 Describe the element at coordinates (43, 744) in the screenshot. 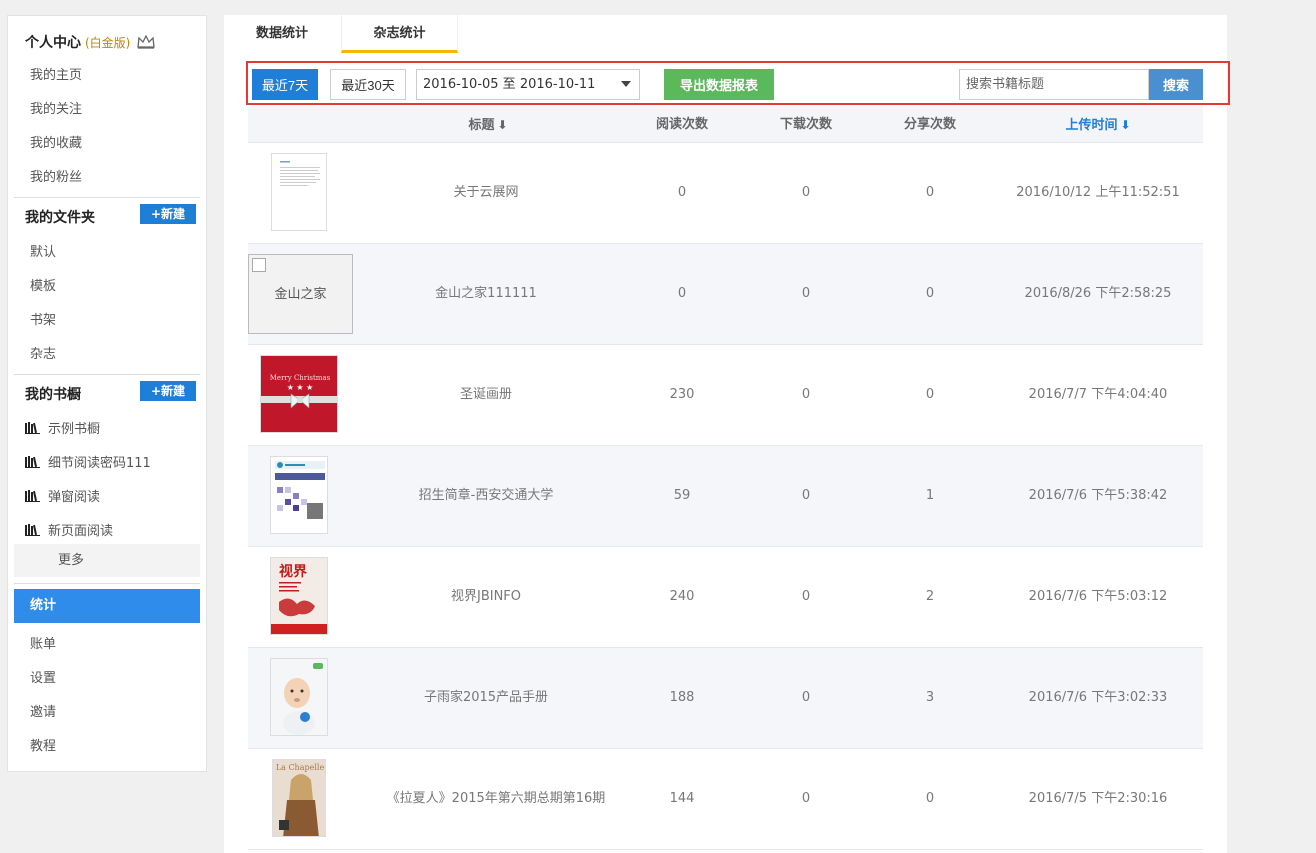

I see `sidebar-item-tutorial: 教程` at that location.